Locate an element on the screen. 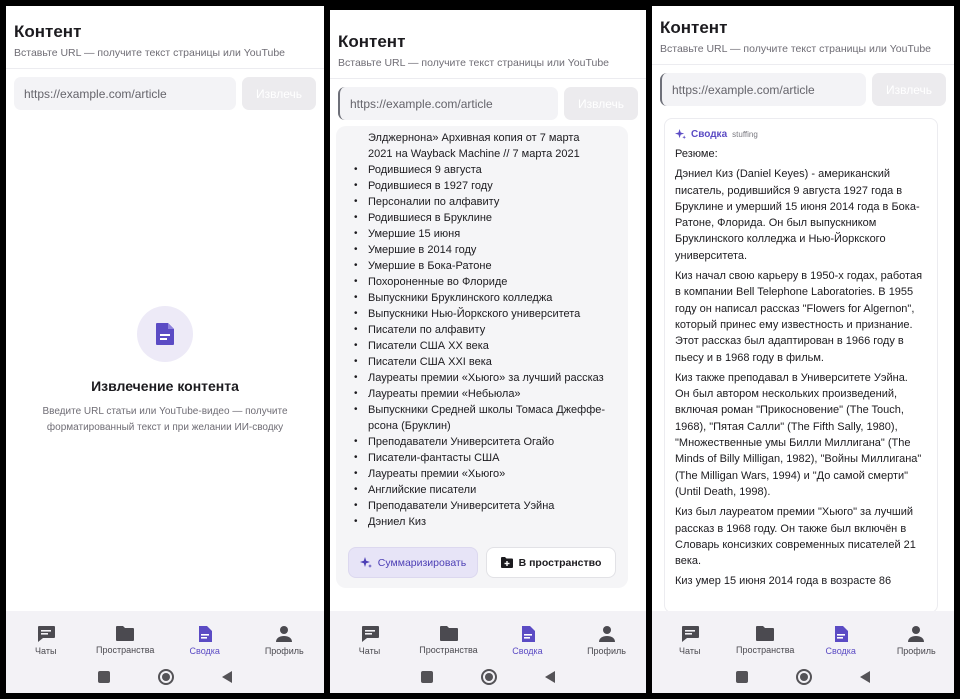 The height and width of the screenshot is (699, 960). category-item: Умершие 15 июня is located at coordinates (485, 234).